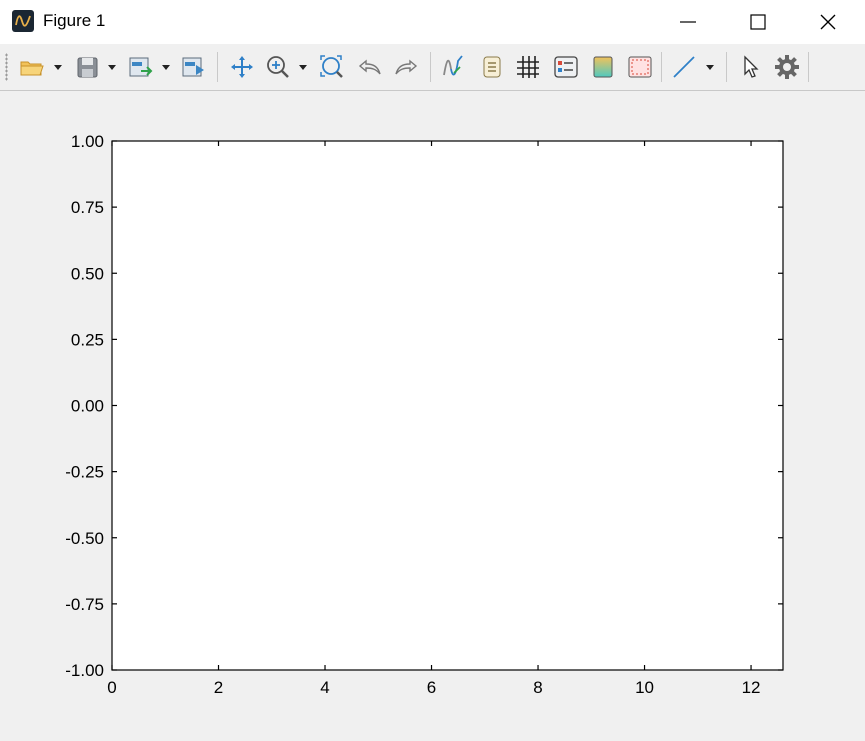 The image size is (865, 741). I want to click on toolbar-grip, so click(6, 67).